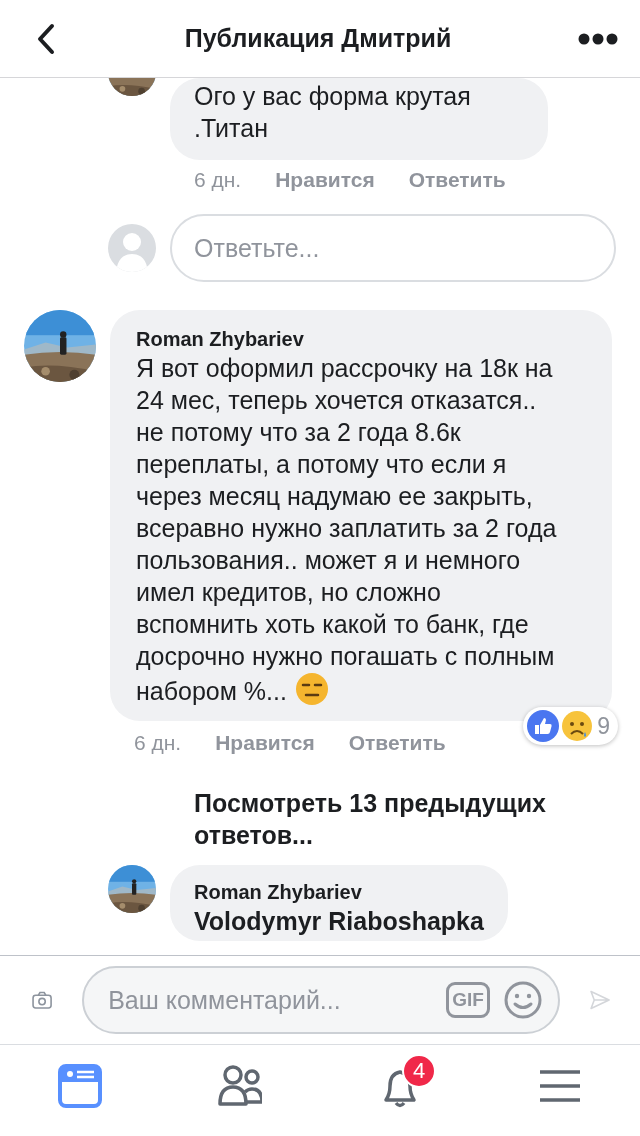 This screenshot has height=1136, width=640. What do you see at coordinates (311, 689) in the screenshot?
I see `expressionless-face-icon` at bounding box center [311, 689].